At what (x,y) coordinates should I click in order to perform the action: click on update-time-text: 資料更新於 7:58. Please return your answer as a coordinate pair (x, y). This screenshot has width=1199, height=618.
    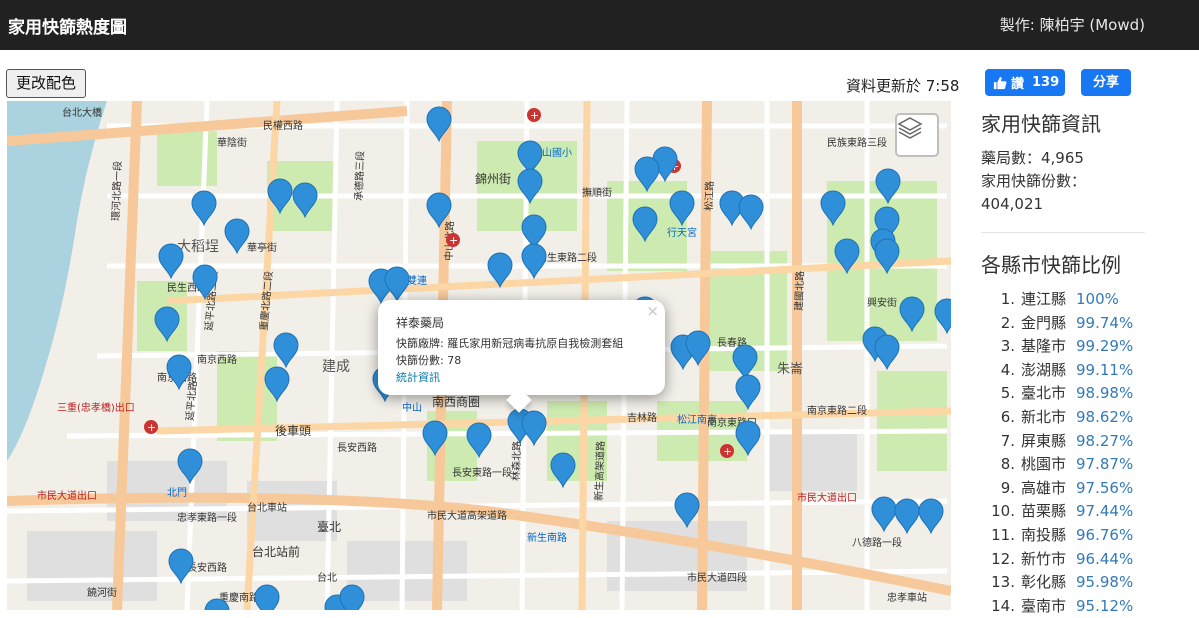
    Looking at the image, I should click on (903, 86).